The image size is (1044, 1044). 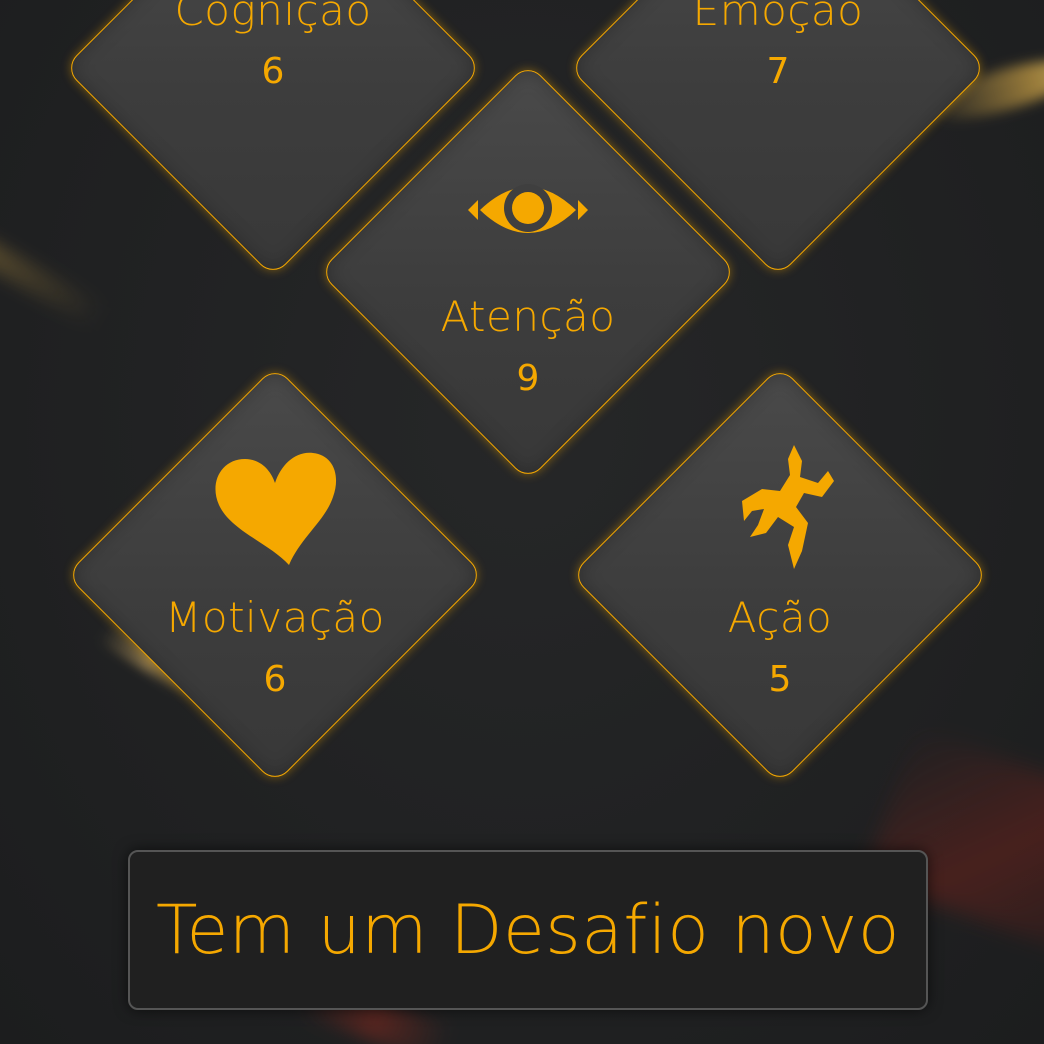 I want to click on tile-label: Atenção, so click(x=528, y=316).